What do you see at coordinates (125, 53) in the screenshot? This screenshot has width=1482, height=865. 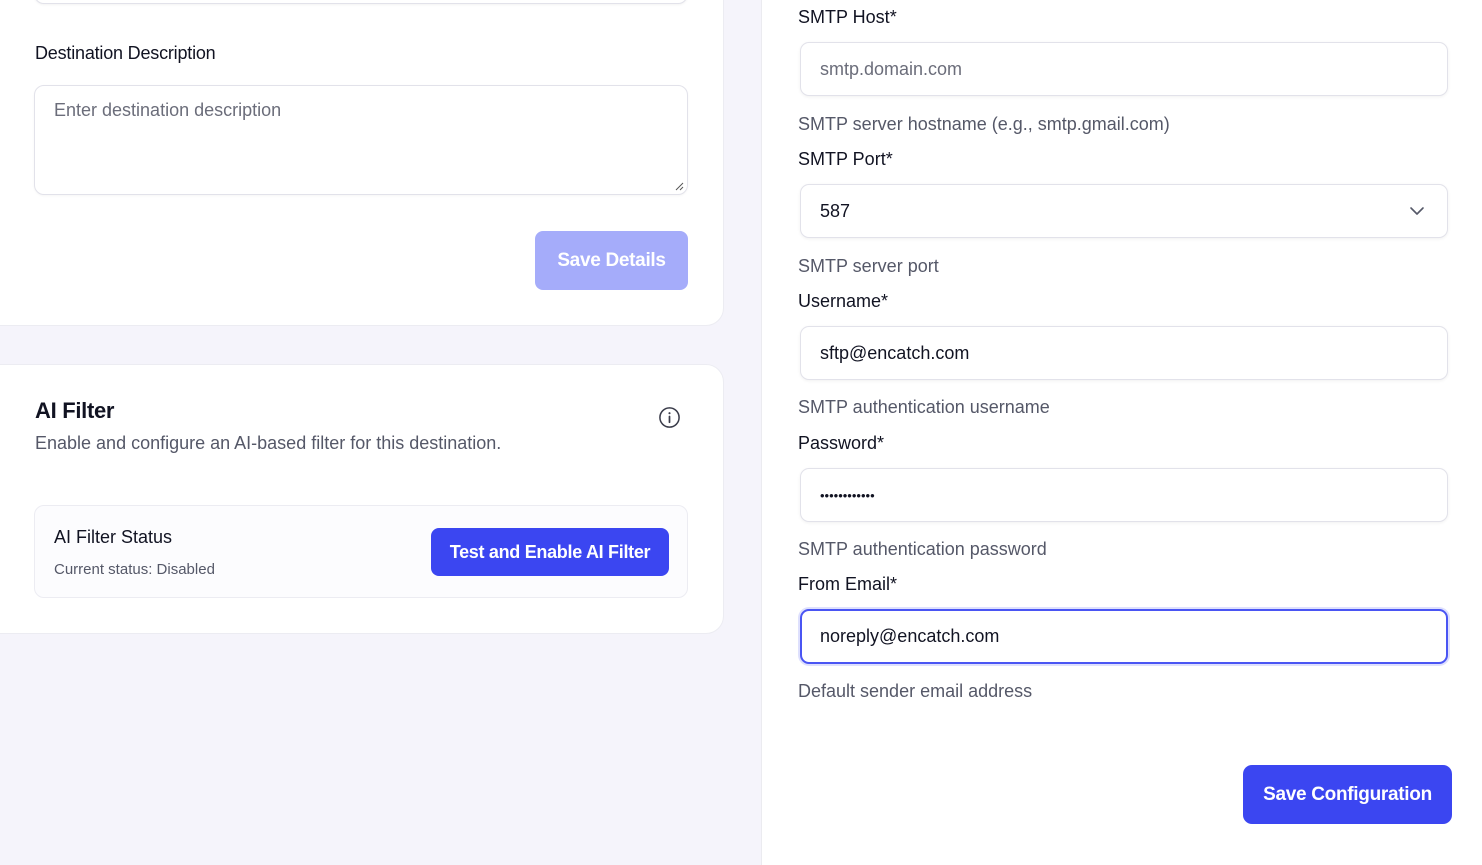 I see `destination-description-label: Destination Description` at bounding box center [125, 53].